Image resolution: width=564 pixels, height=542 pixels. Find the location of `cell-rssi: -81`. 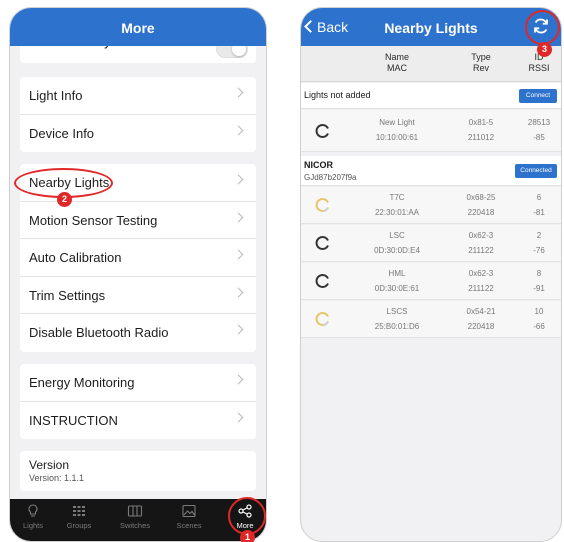

cell-rssi: -81 is located at coordinates (539, 212).